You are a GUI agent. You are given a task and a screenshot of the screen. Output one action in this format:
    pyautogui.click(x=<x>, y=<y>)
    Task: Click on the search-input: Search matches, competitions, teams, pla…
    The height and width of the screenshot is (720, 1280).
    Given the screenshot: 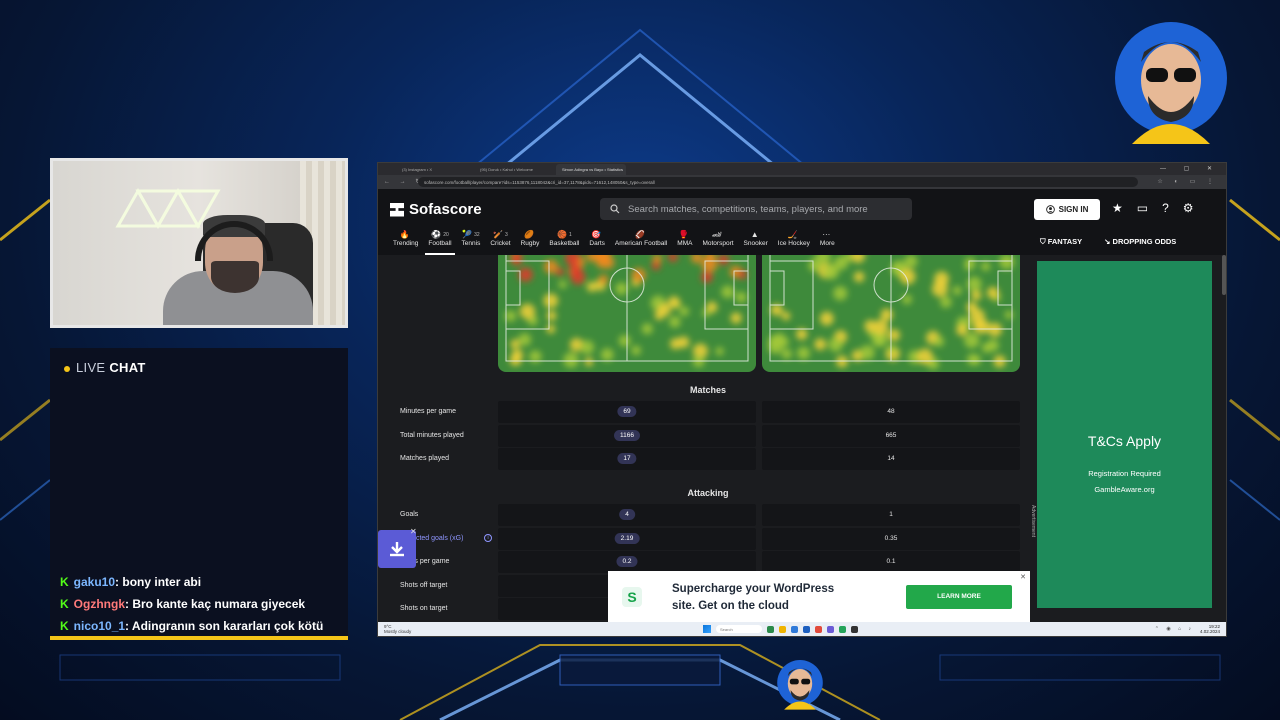 What is the action you would take?
    pyautogui.click(x=756, y=209)
    